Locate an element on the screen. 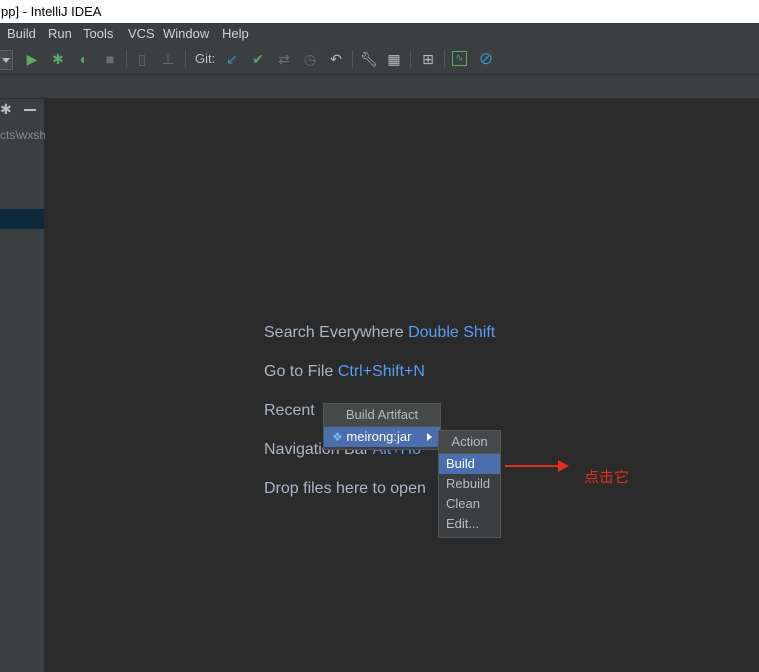 Image resolution: width=759 pixels, height=672 pixels. menu-tools: Tools is located at coordinates (98, 34).